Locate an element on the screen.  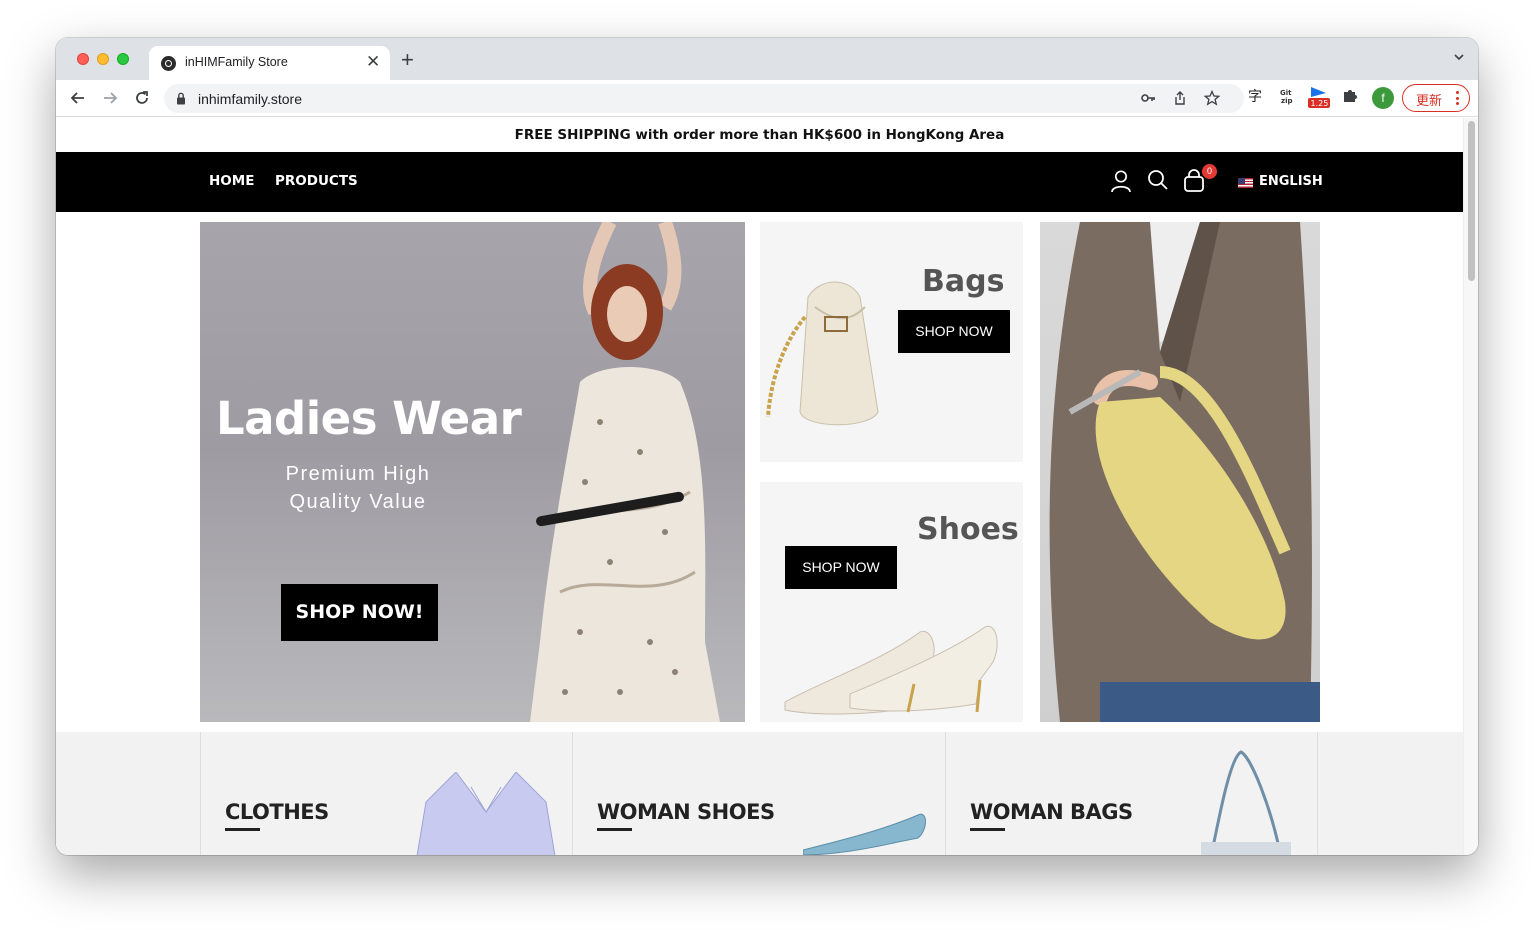
flag-us-icon is located at coordinates (1245, 183).